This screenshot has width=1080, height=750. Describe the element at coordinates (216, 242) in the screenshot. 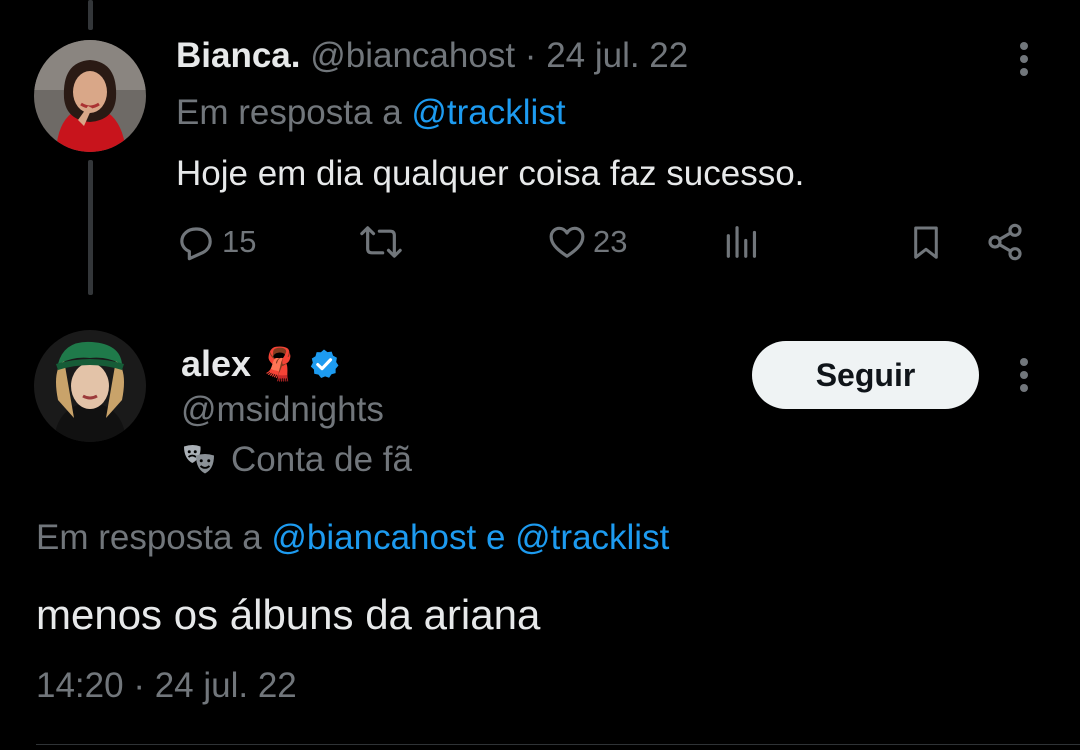

I see `reply-button: 15` at that location.